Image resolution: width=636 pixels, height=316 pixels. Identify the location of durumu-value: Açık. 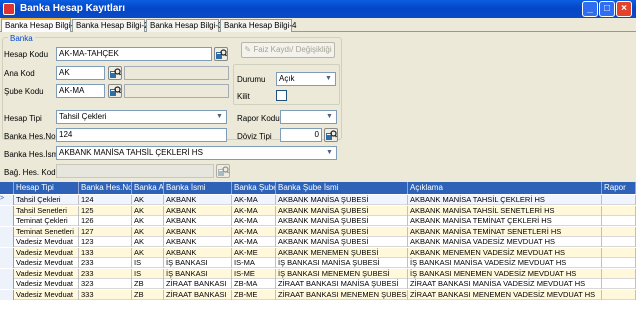
(287, 78).